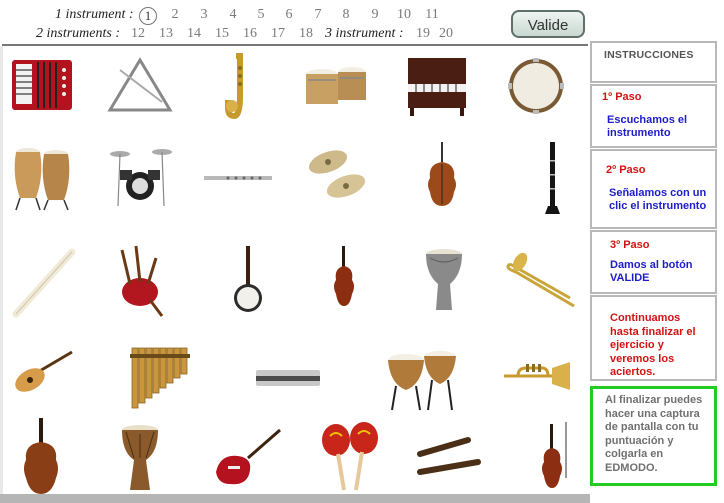 The image size is (724, 503). Describe the element at coordinates (295, 498) in the screenshot. I see `bottom-scrollbar` at that location.